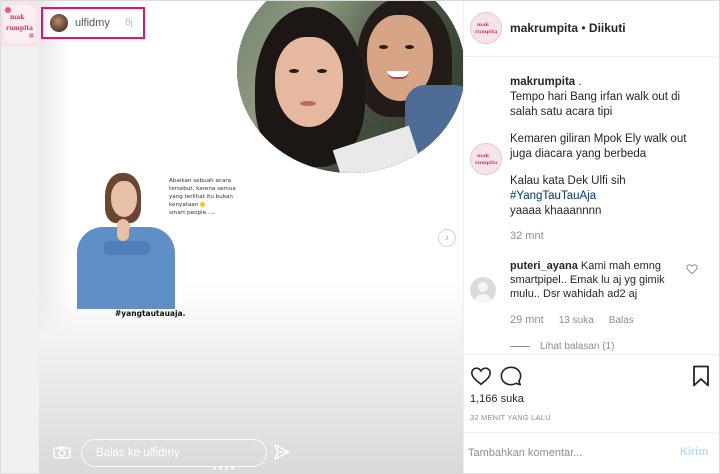 This screenshot has height=474, width=720. I want to click on story-username: ulfidmy, so click(92, 23).